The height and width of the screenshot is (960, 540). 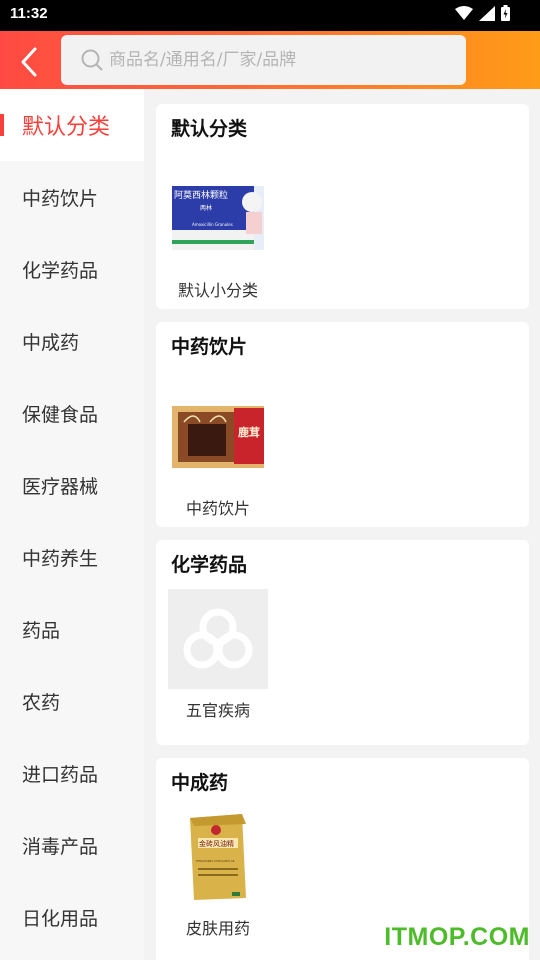 I want to click on status-icons, so click(x=482, y=13).